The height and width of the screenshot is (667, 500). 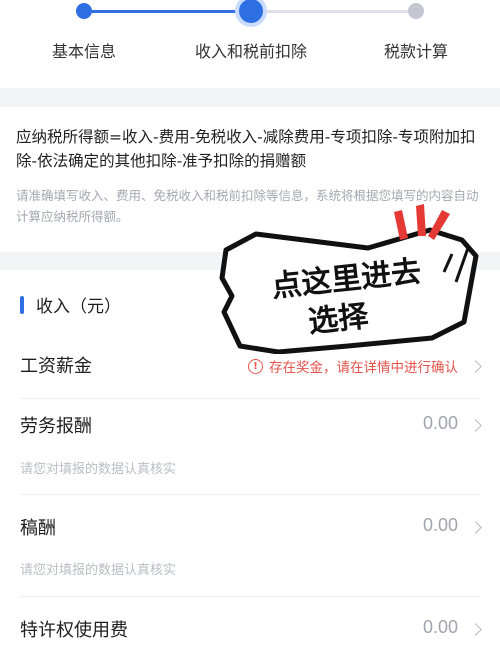 I want to click on step-label-tax-calculation: 税款计算, so click(x=416, y=50).